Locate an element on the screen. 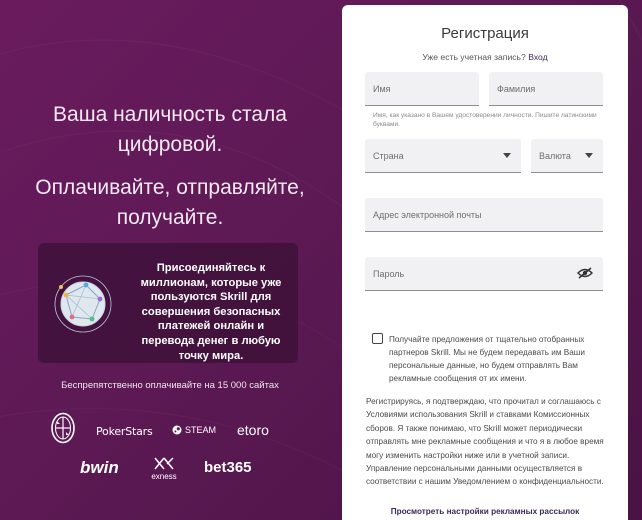 The height and width of the screenshot is (520, 642). country-select: Страна is located at coordinates (443, 156).